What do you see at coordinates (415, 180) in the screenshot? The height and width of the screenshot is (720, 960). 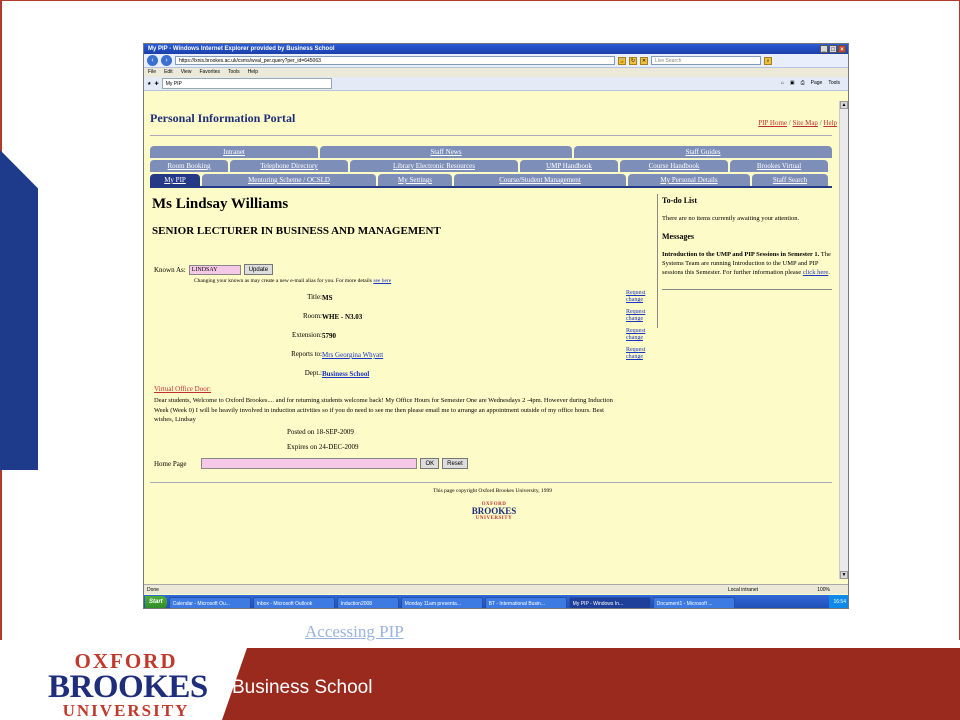 I see `tab-my-settings: My Settings` at bounding box center [415, 180].